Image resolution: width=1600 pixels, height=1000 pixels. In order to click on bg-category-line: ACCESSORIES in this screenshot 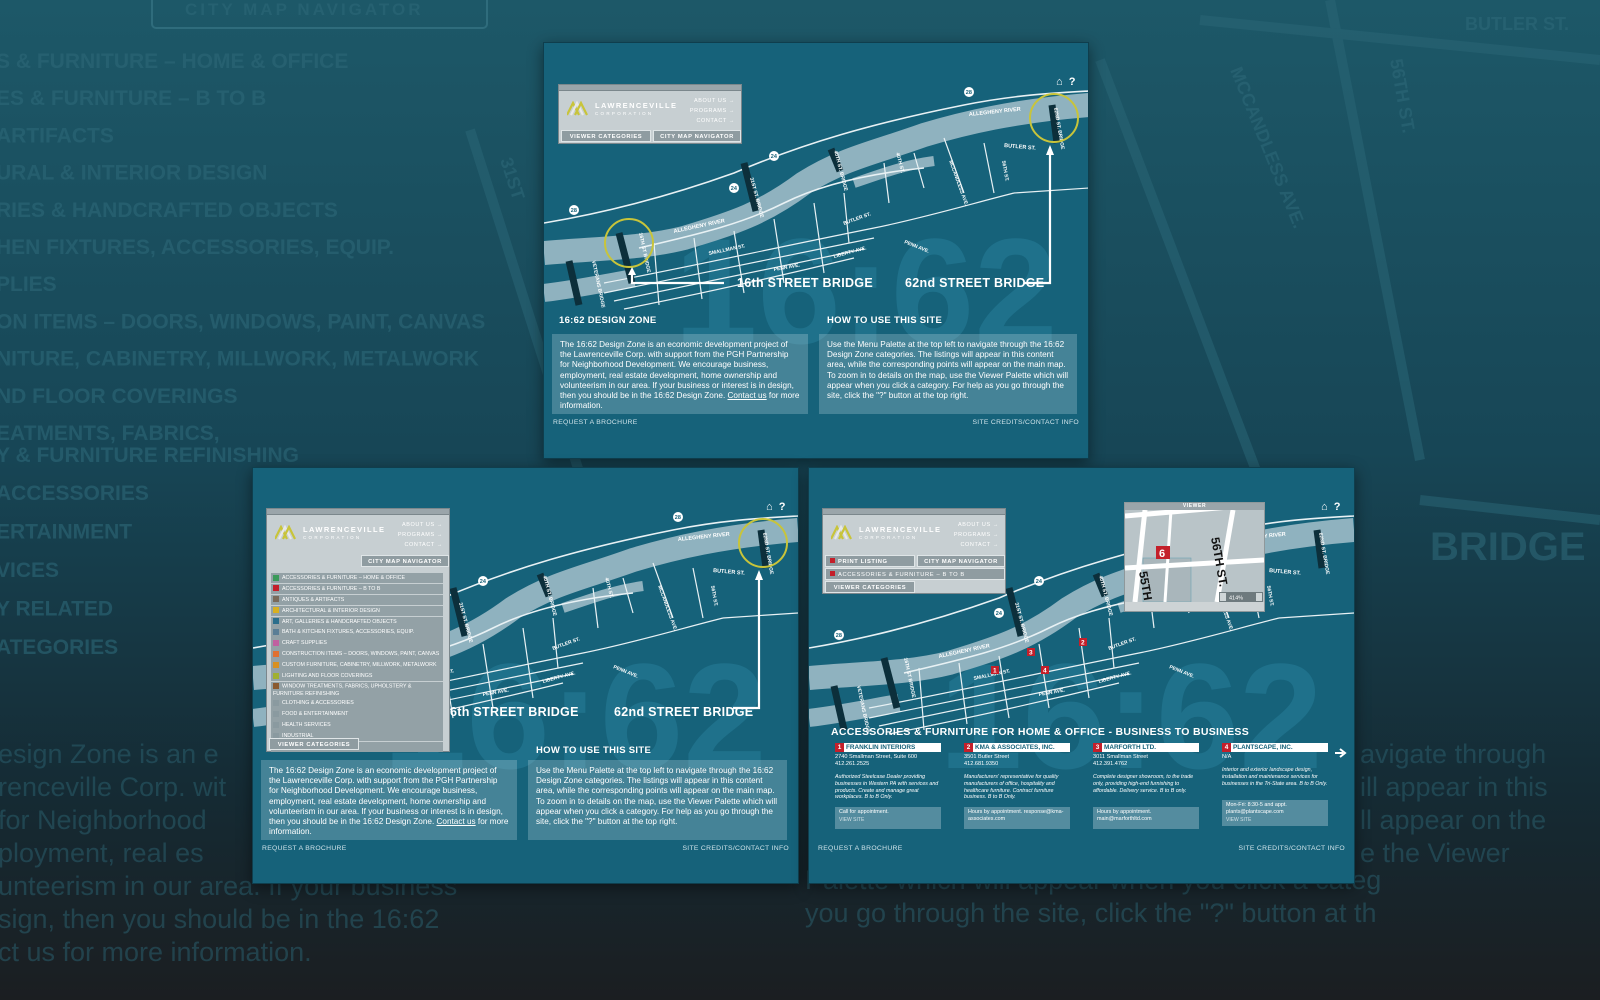, I will do `click(74, 493)`.